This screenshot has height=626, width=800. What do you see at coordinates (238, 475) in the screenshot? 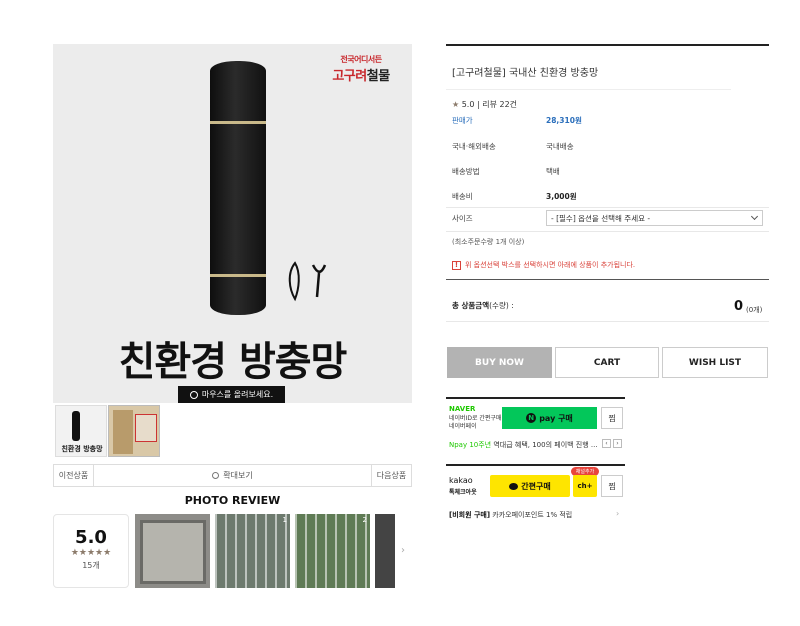
I see `zoom-label: 확대보기` at bounding box center [238, 475].